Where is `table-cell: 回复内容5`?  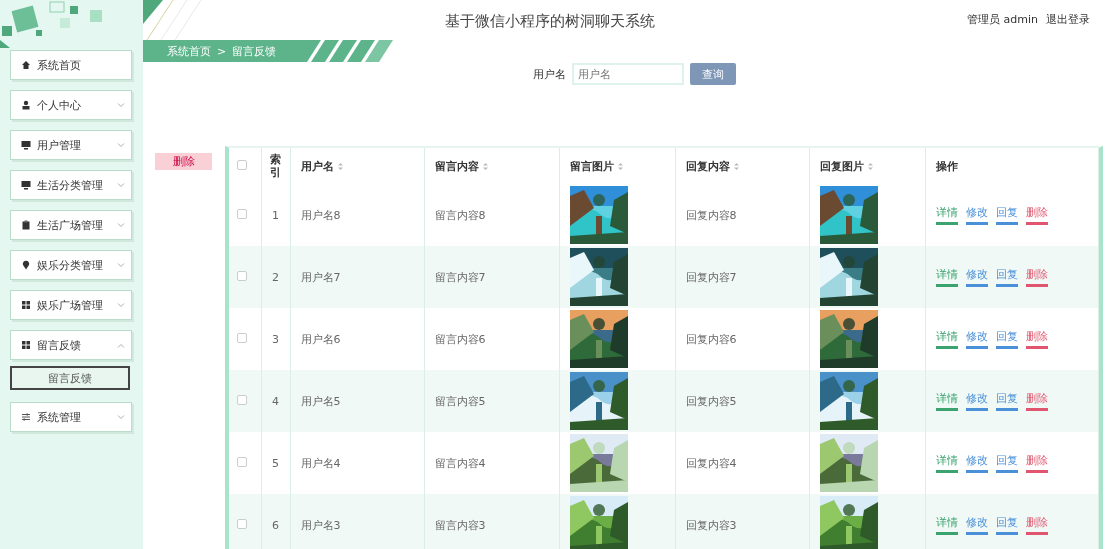
table-cell: 回复内容5 is located at coordinates (711, 401).